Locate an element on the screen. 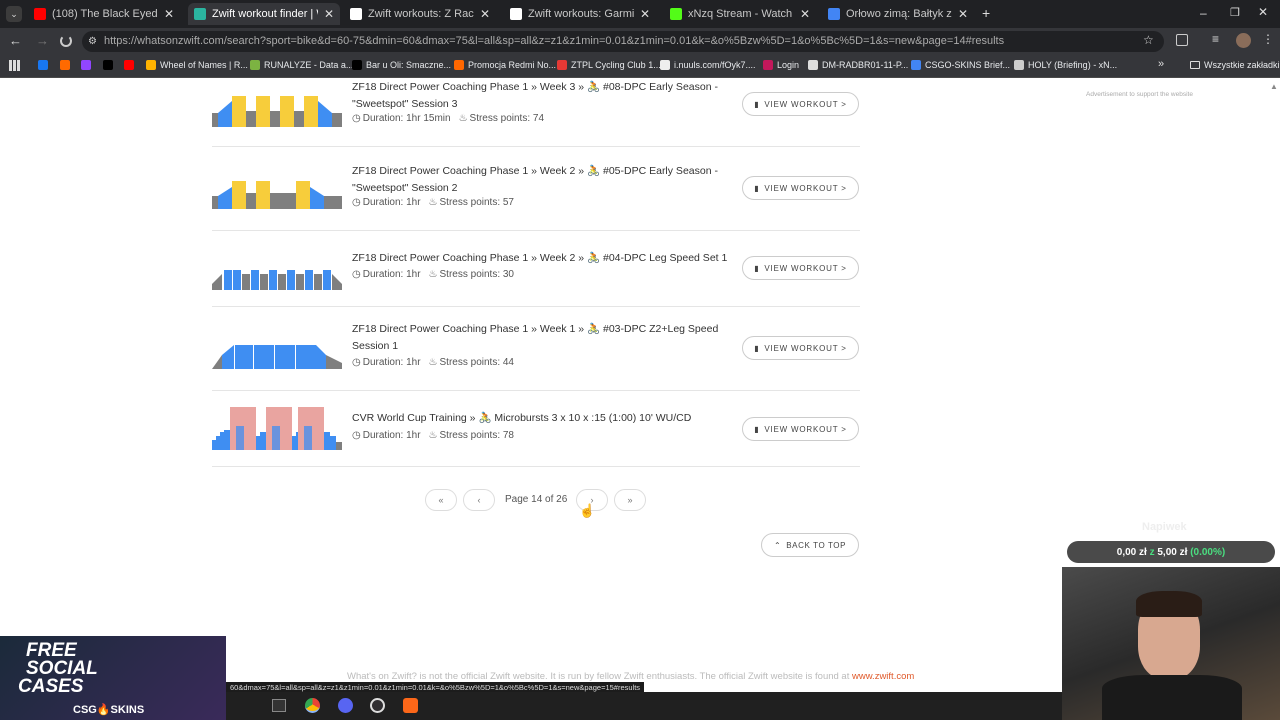 Image resolution: width=1280 pixels, height=720 pixels. last-page-button: » is located at coordinates (630, 500).